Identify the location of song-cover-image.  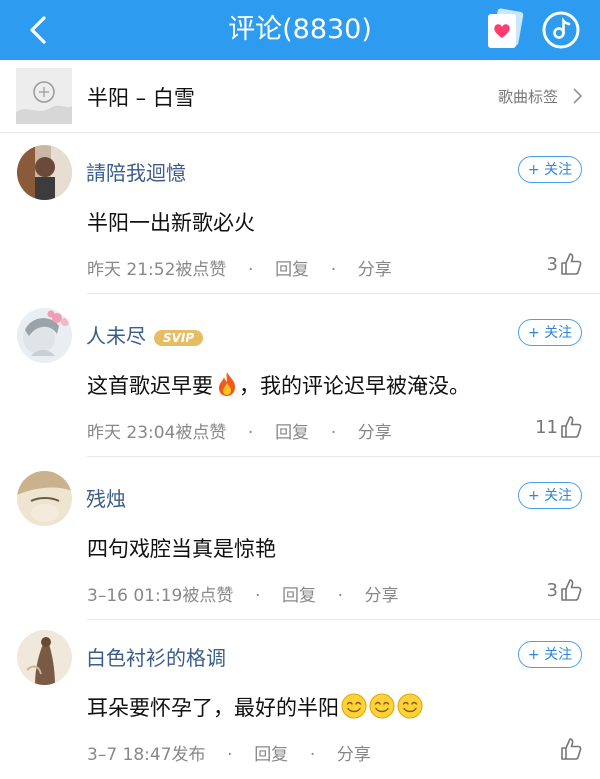
(44, 96).